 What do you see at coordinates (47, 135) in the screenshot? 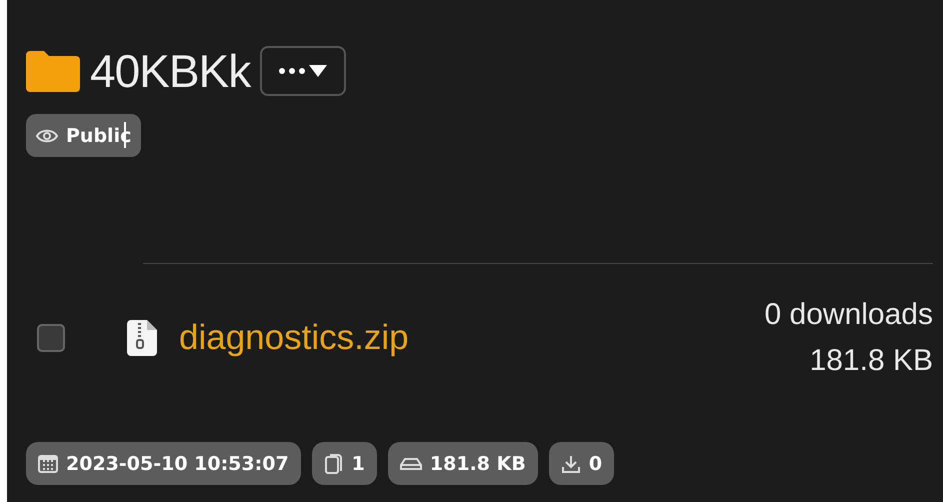
I see `eye-icon` at bounding box center [47, 135].